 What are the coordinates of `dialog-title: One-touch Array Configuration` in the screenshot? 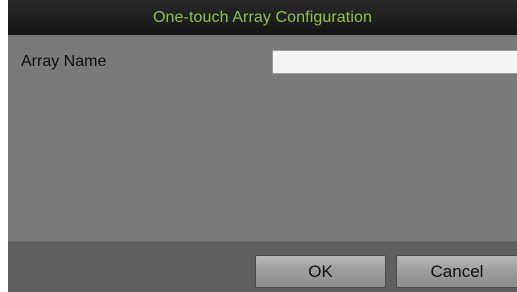 It's located at (262, 17).